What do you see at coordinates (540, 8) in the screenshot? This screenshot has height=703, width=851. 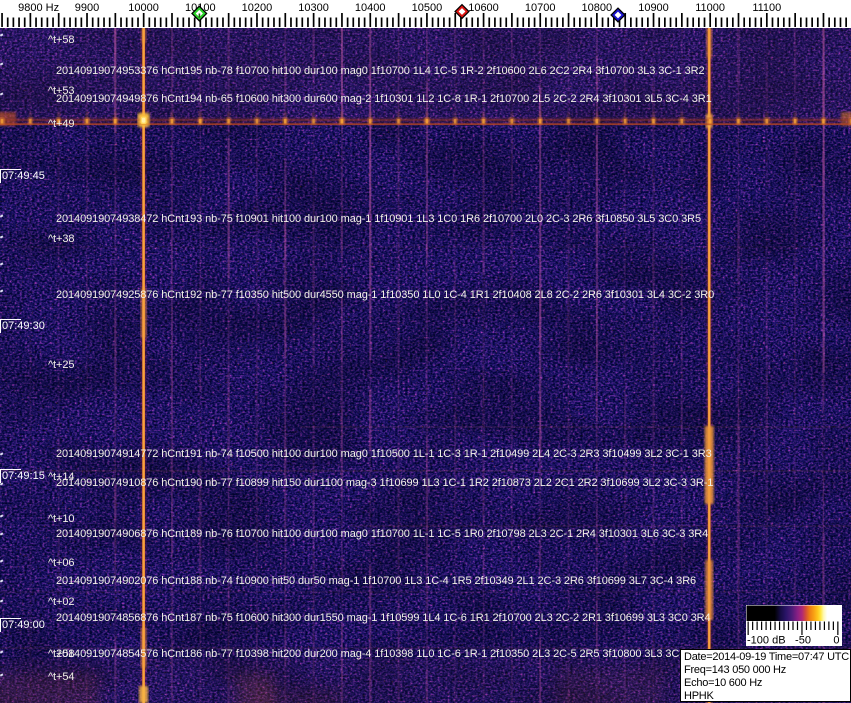 I see `svg-text: 10700` at bounding box center [540, 8].